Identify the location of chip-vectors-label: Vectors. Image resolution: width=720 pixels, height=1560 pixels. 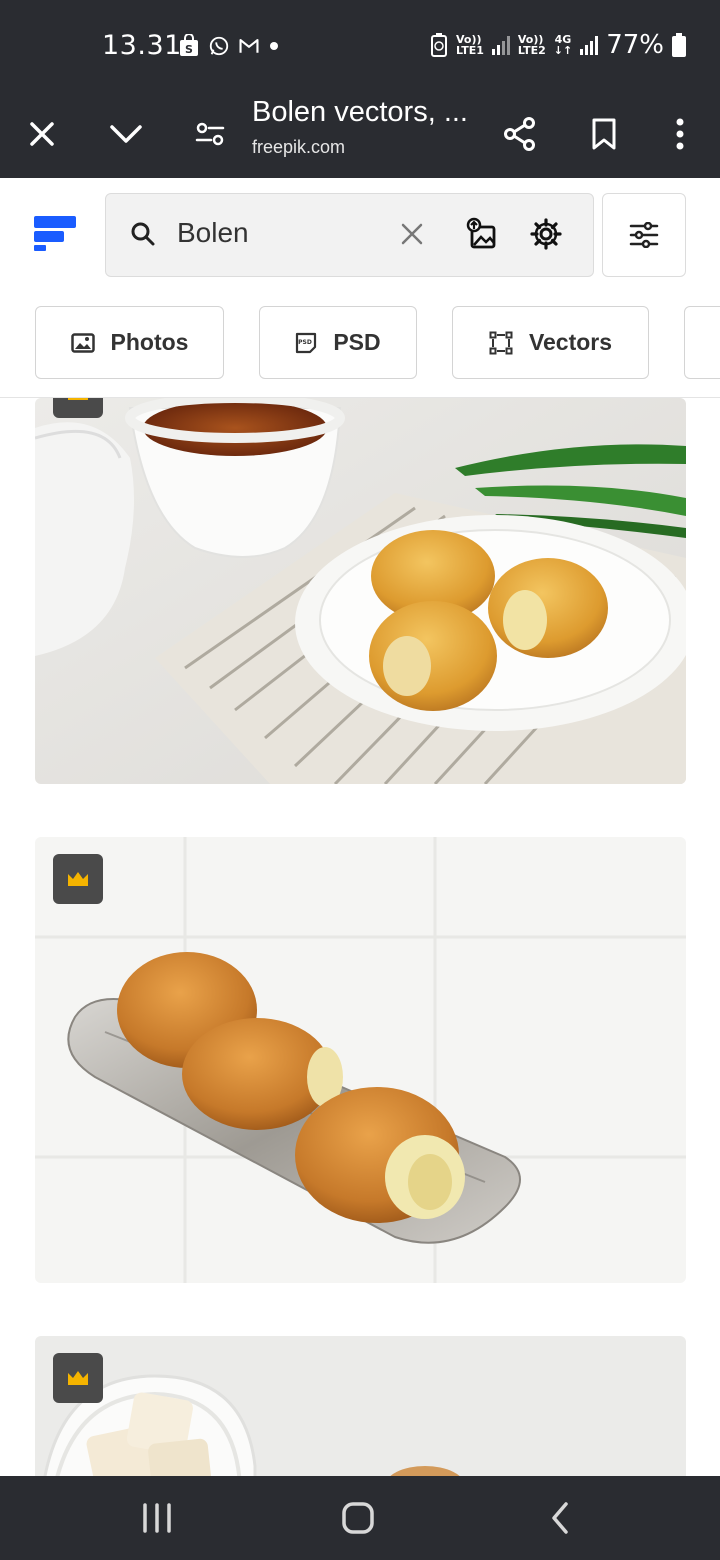
(570, 342).